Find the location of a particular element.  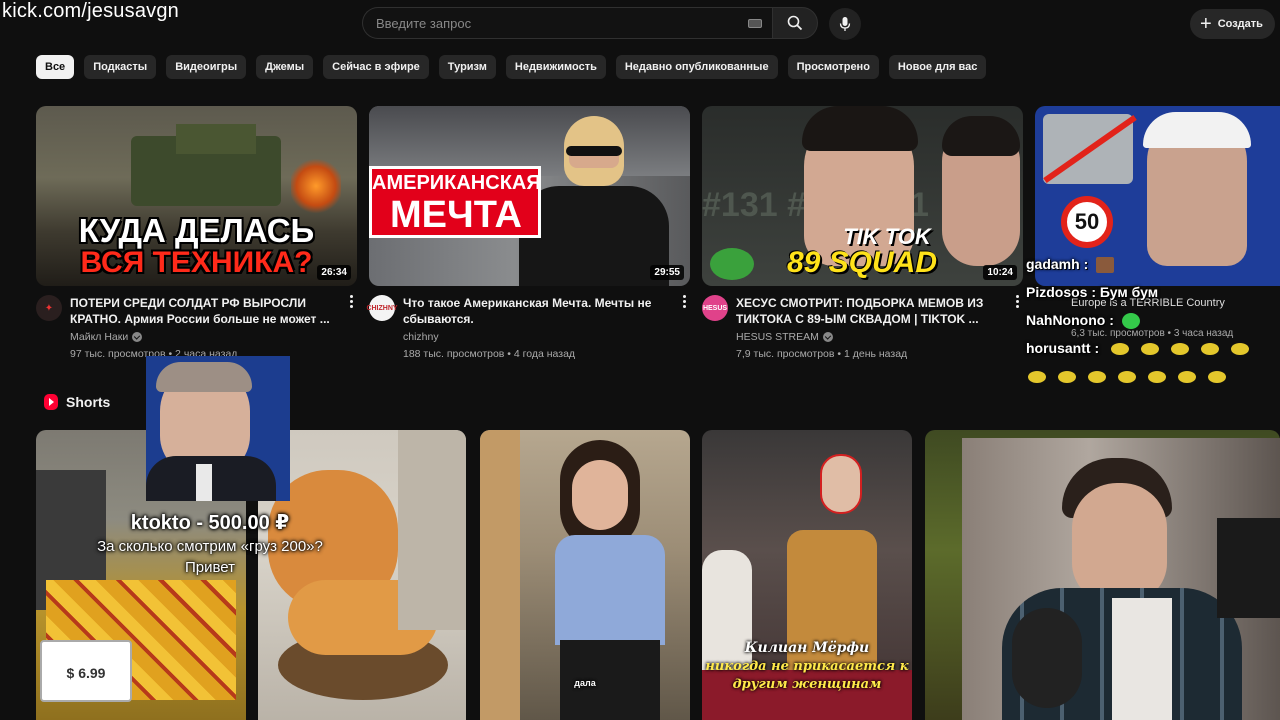

search-icon is located at coordinates (795, 23).